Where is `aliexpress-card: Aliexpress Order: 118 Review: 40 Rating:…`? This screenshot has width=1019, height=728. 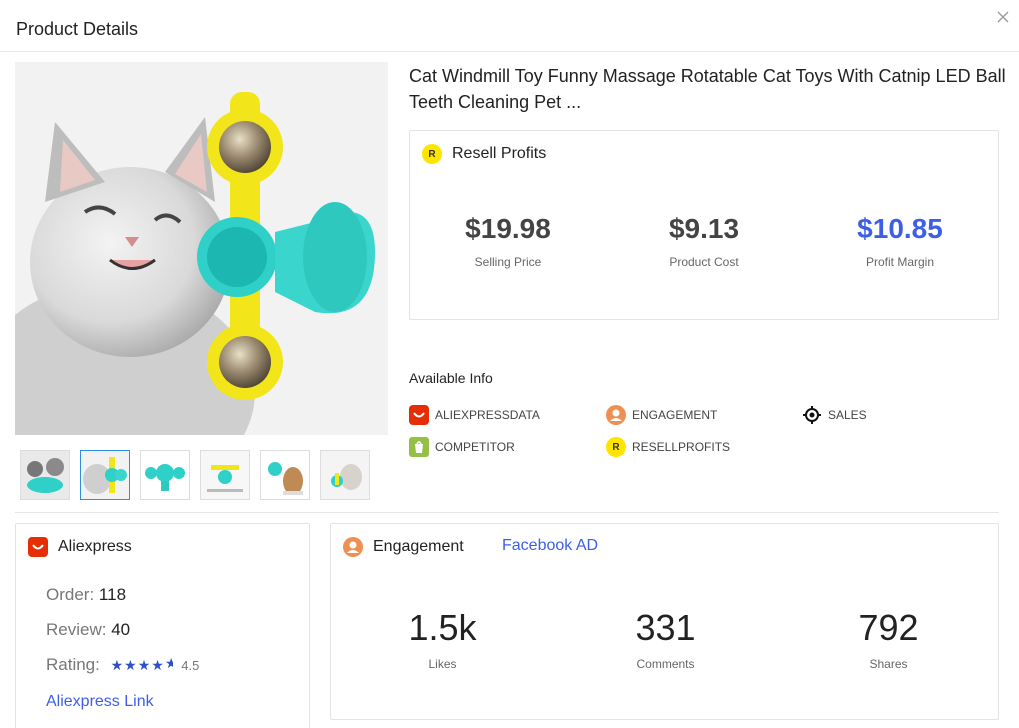
aliexpress-card: Aliexpress Order: 118 Review: 40 Rating:… is located at coordinates (162, 625).